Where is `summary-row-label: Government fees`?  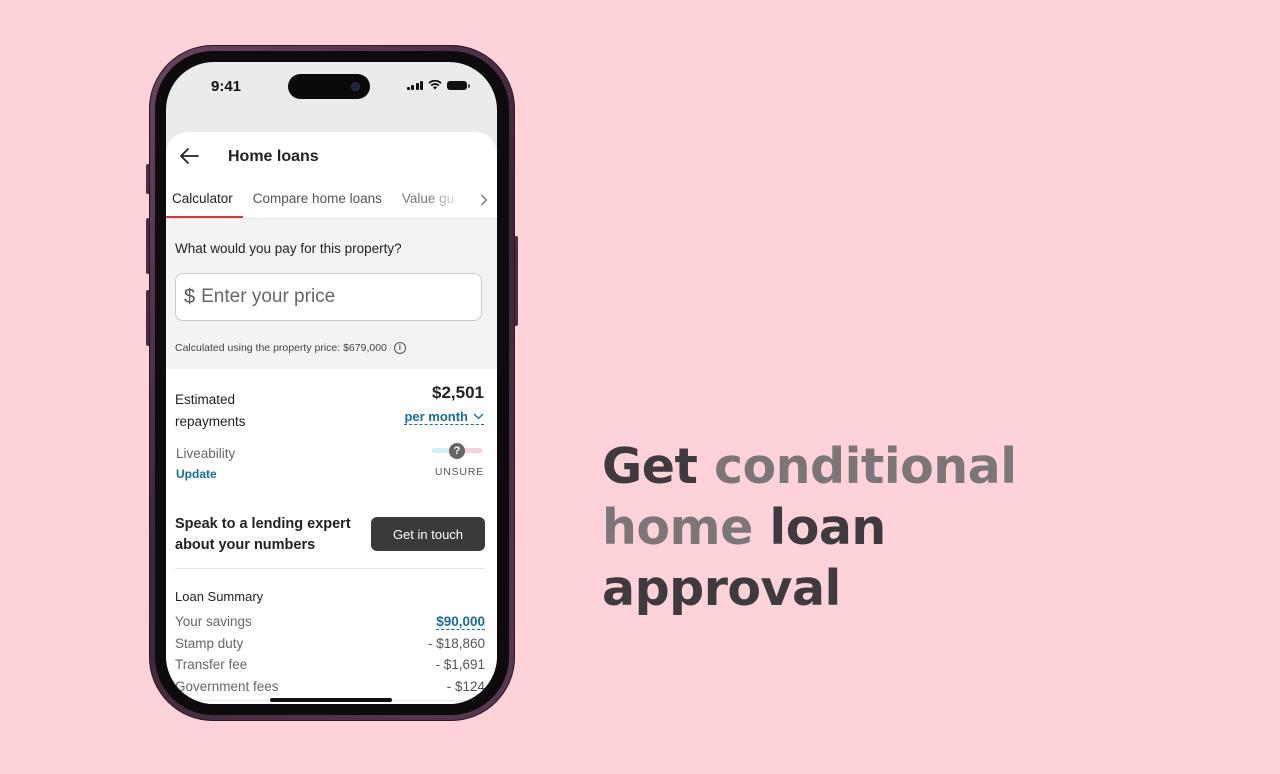 summary-row-label: Government fees is located at coordinates (227, 686).